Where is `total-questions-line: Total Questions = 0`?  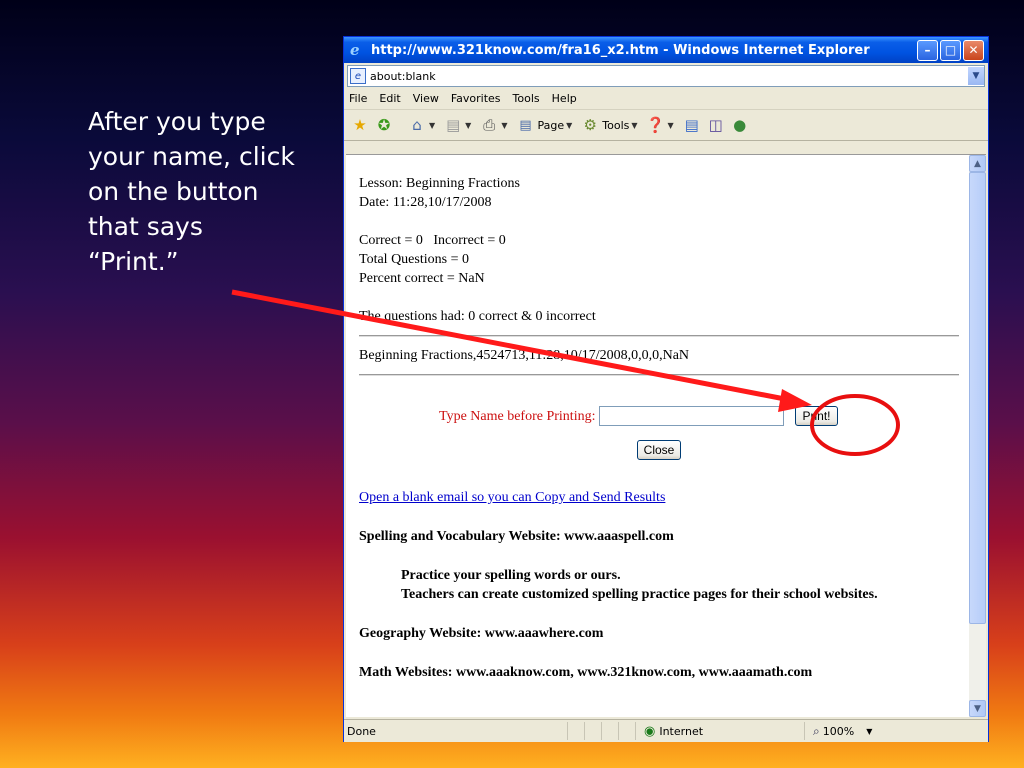 total-questions-line: Total Questions = 0 is located at coordinates (414, 259).